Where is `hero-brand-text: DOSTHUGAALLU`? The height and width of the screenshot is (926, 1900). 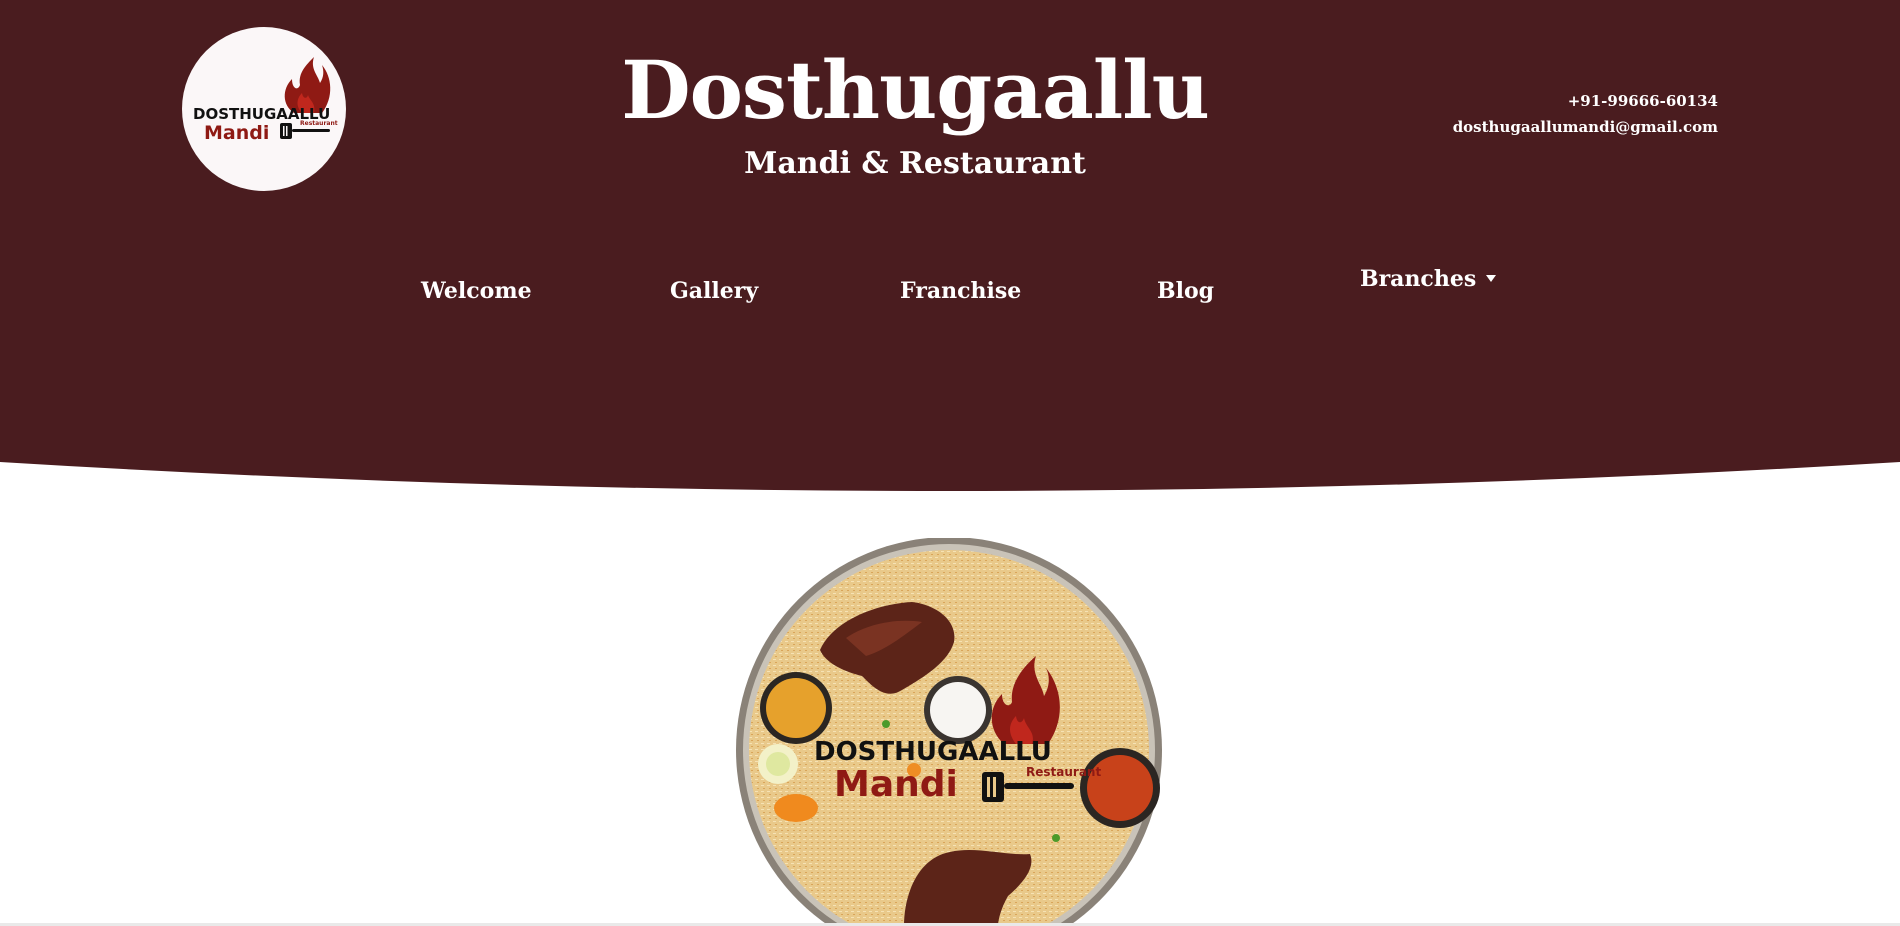
hero-brand-text: DOSTHUGAALLU is located at coordinates (933, 752).